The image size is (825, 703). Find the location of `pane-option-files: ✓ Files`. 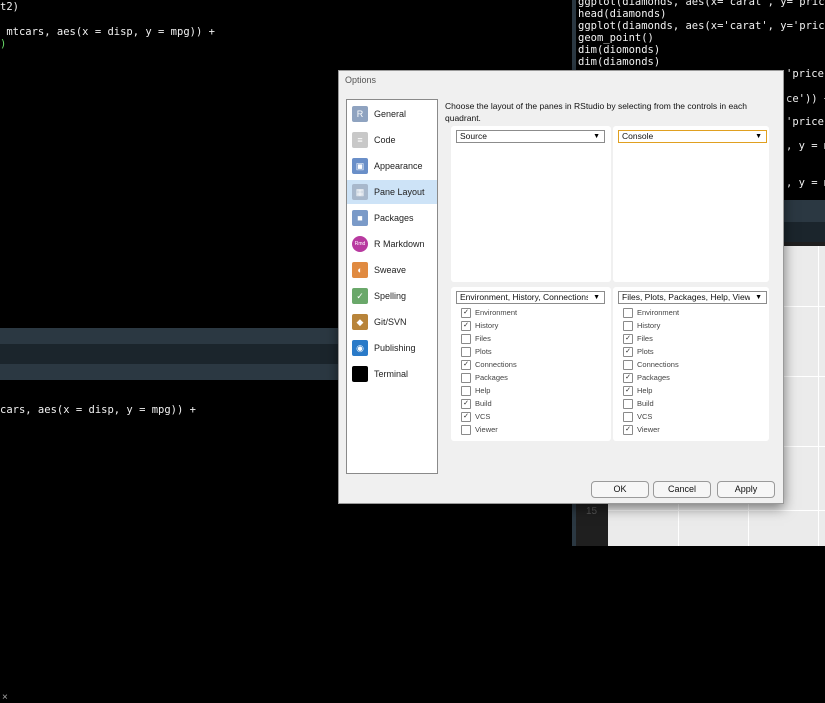

pane-option-files: ✓ Files is located at coordinates (638, 338).